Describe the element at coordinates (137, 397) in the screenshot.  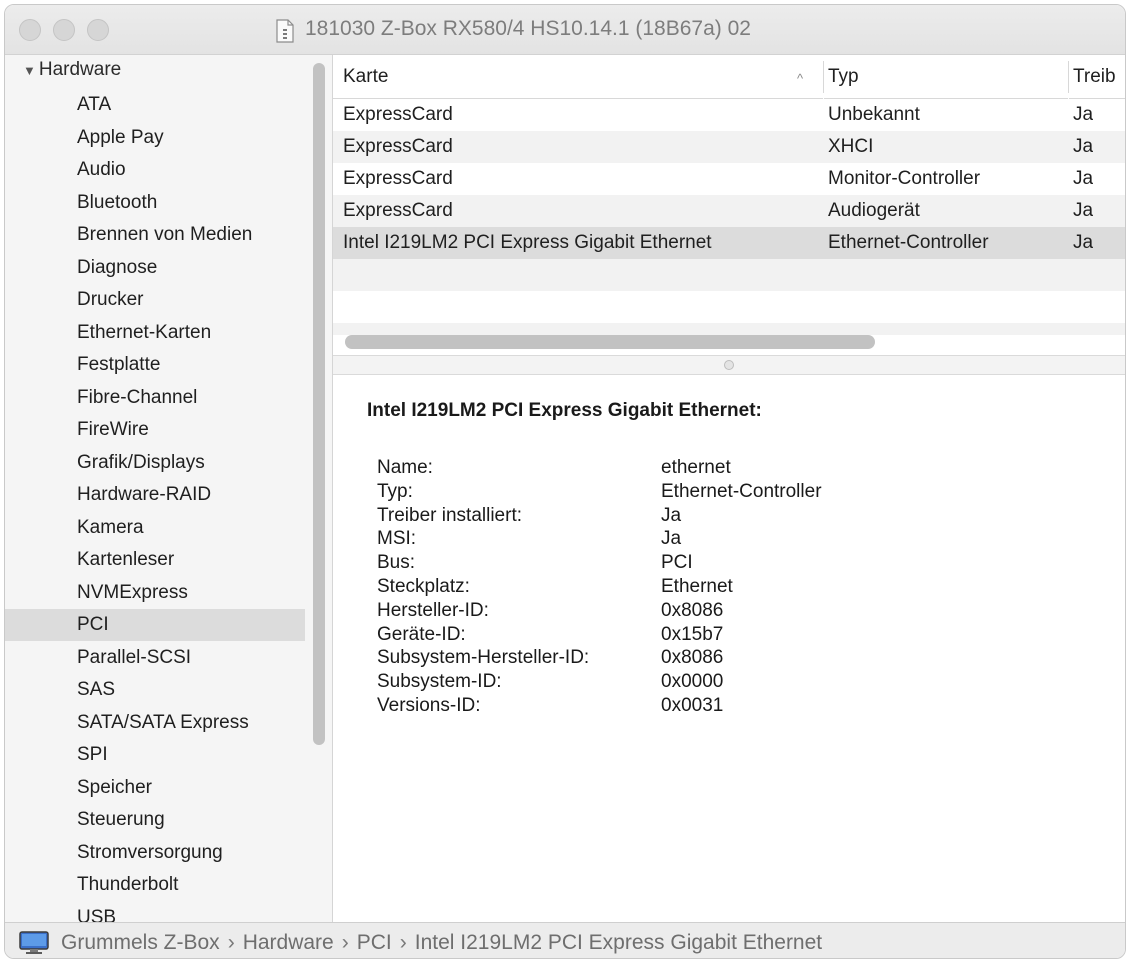
I see `sidebar-item-label: Fibre-Channel` at that location.